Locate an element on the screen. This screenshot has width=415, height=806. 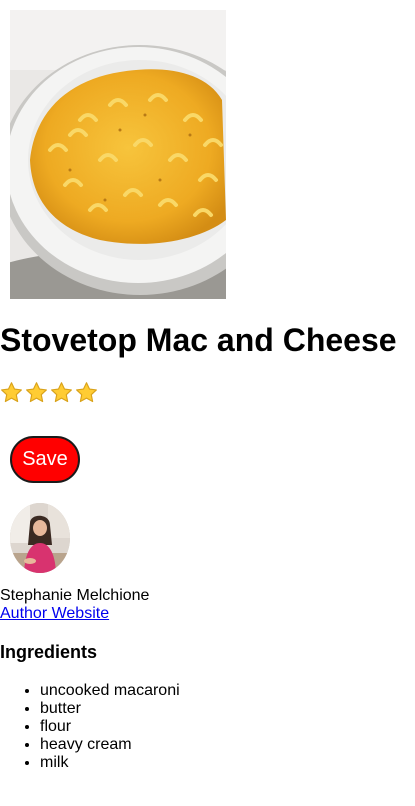
author-name: Stephanie Melchione is located at coordinates (75, 595).